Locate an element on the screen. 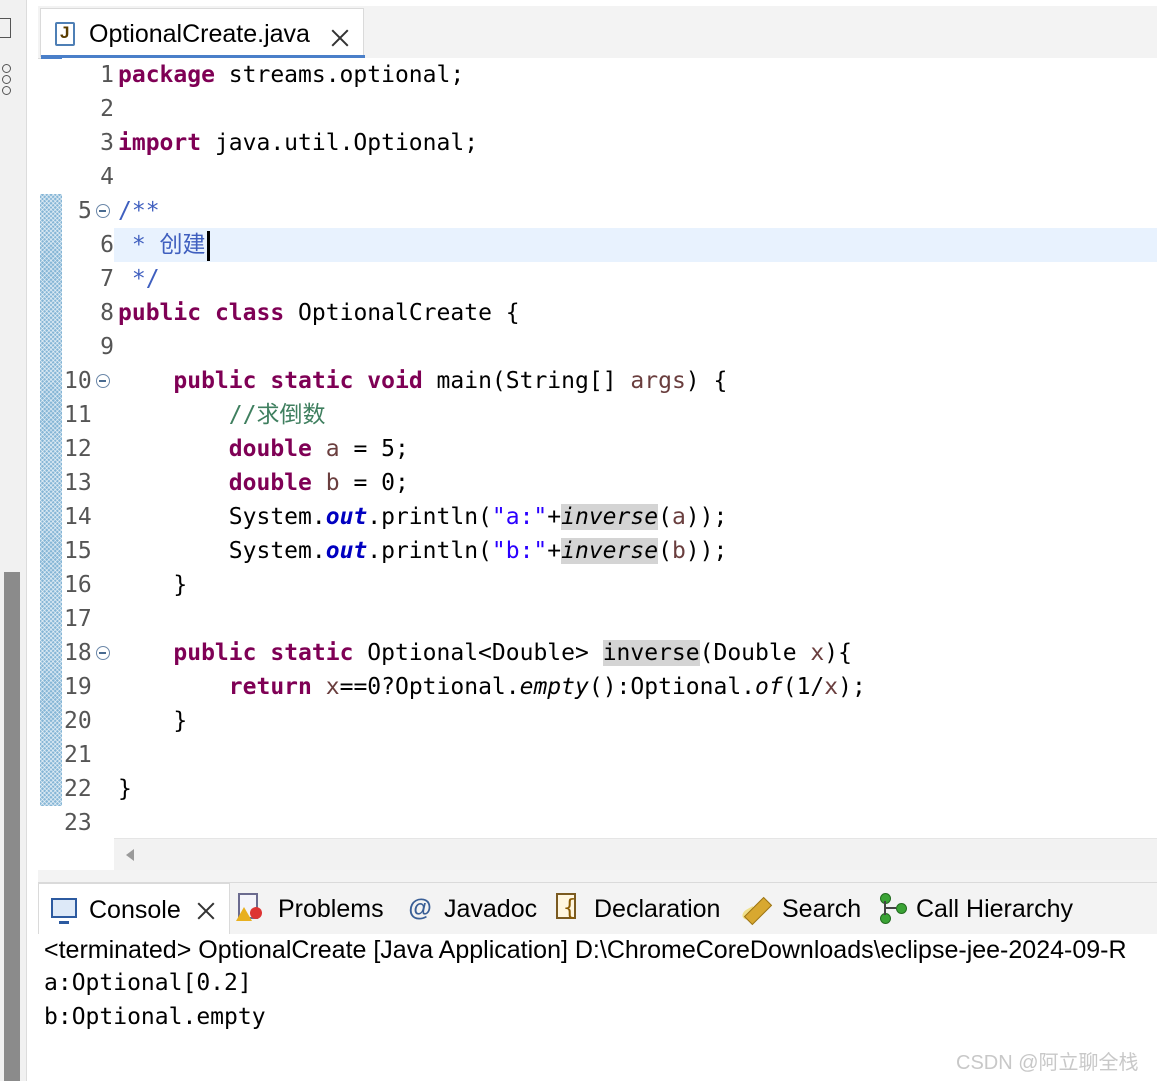 This screenshot has height=1081, width=1157. code-line-15: System.out.println("b:"+inverse(b)); is located at coordinates (422, 551).